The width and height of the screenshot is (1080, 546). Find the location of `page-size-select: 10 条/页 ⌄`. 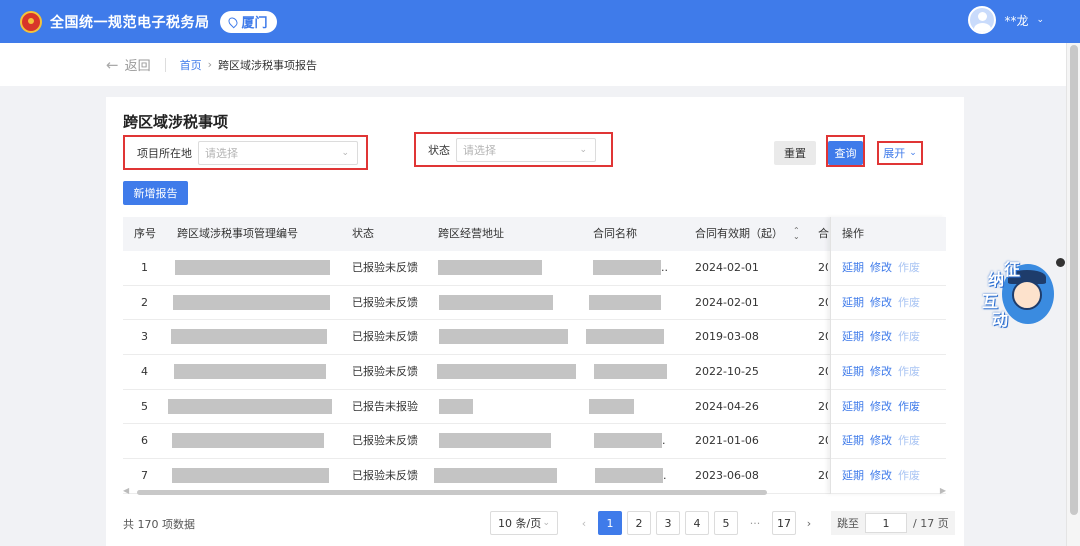

page-size-select: 10 条/页 ⌄ is located at coordinates (524, 523).